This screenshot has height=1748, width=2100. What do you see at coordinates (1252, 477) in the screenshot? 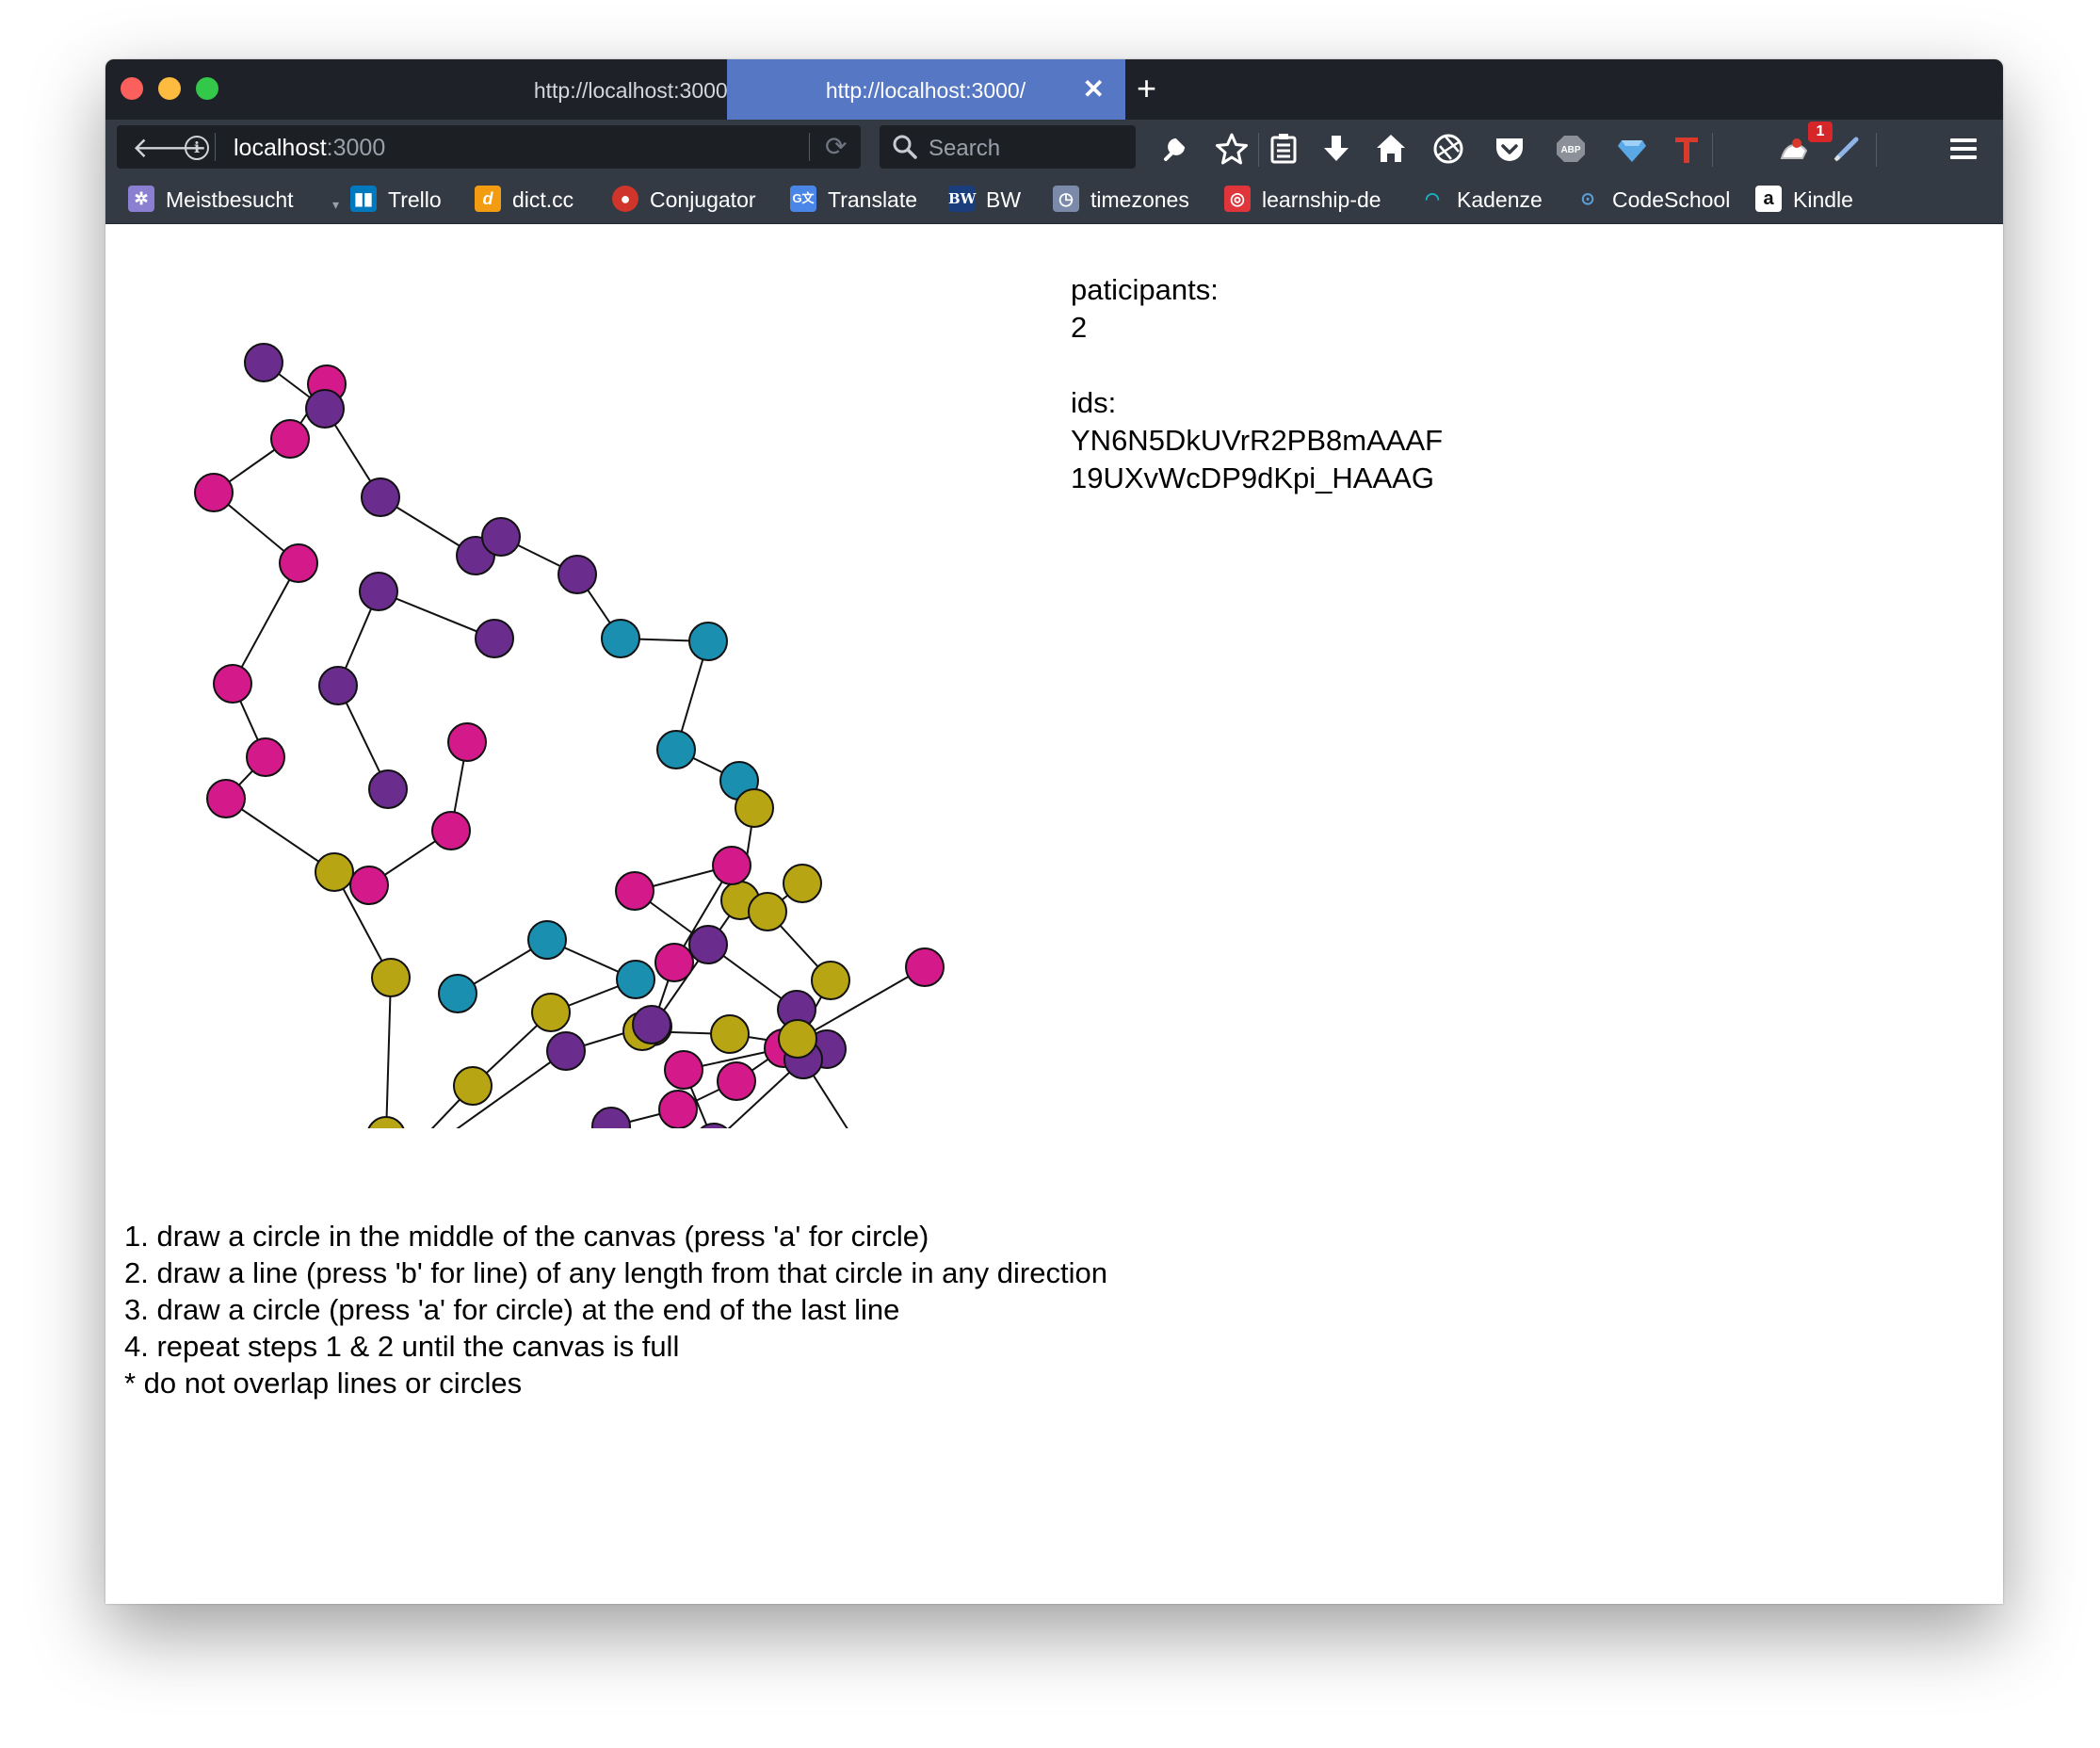
I see `participant-id: 19UXvWcDP9dKpi_HAAAG` at bounding box center [1252, 477].